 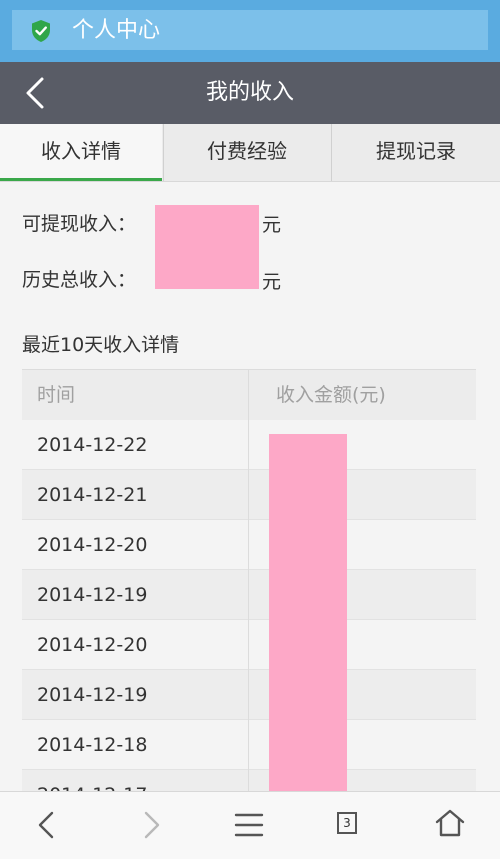 What do you see at coordinates (246, 152) in the screenshot?
I see `tab-paid-experience: 付费经验` at bounding box center [246, 152].